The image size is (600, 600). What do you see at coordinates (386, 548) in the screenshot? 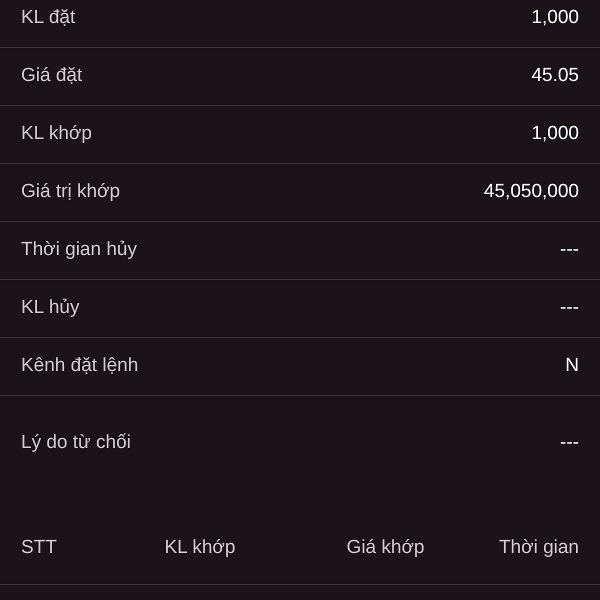
I see `column-header: Giá khớp` at bounding box center [386, 548].